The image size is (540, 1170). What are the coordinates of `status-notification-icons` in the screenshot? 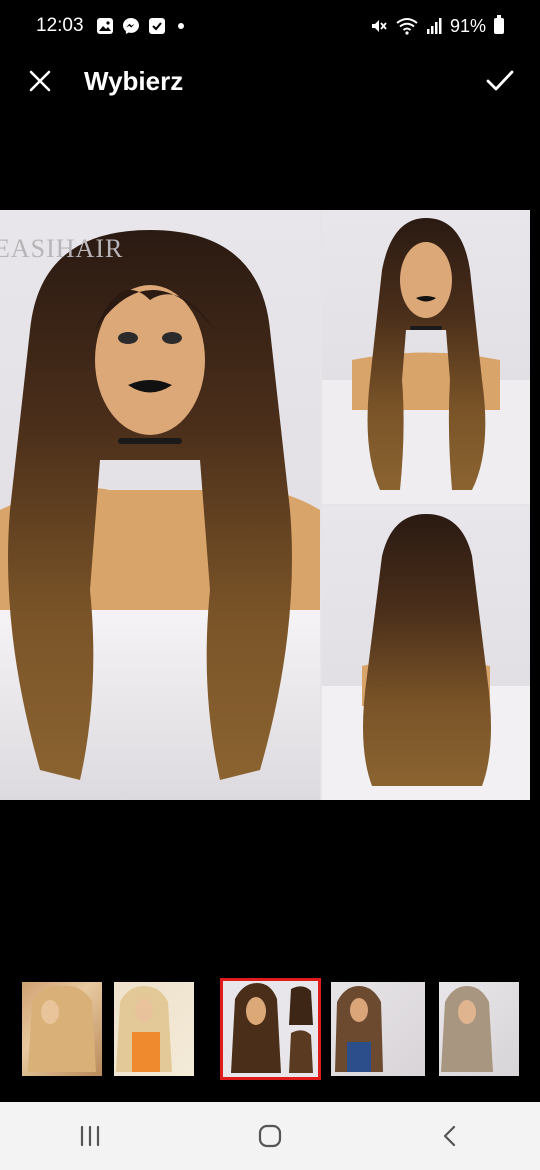 It's located at (140, 26).